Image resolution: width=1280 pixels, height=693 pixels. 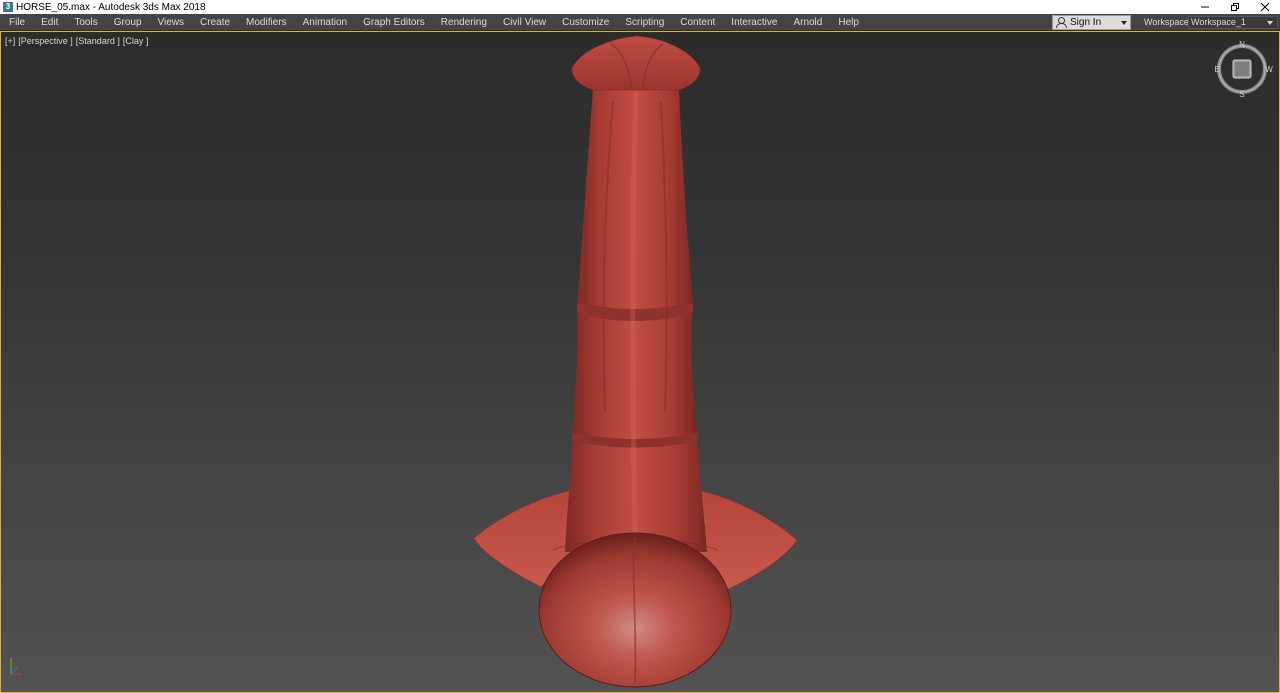 What do you see at coordinates (1086, 22) in the screenshot?
I see `sign-in-label: Sign In` at bounding box center [1086, 22].